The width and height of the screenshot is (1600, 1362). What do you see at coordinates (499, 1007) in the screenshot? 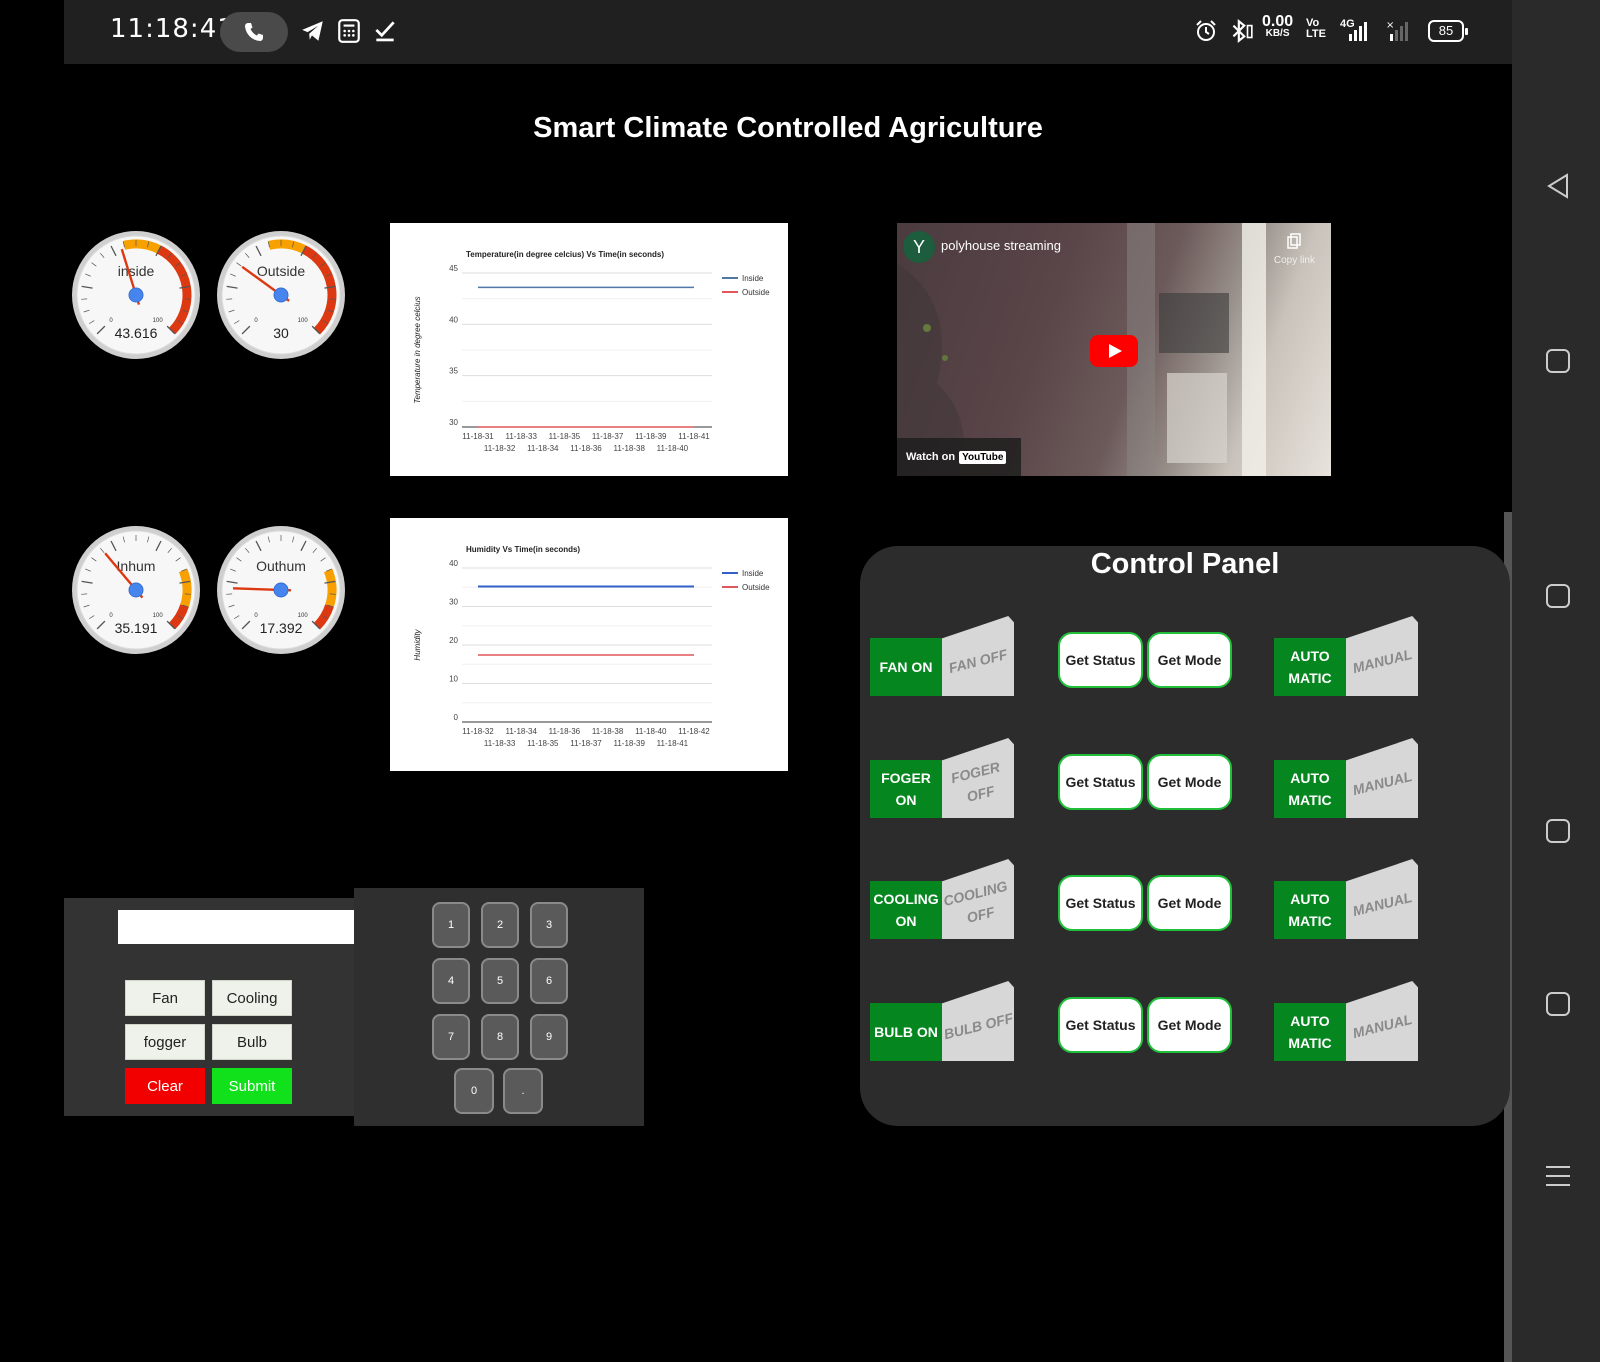
I see `numeric-keypad: 1 2 3 4 5 6 7 8 9 0 .` at bounding box center [499, 1007].